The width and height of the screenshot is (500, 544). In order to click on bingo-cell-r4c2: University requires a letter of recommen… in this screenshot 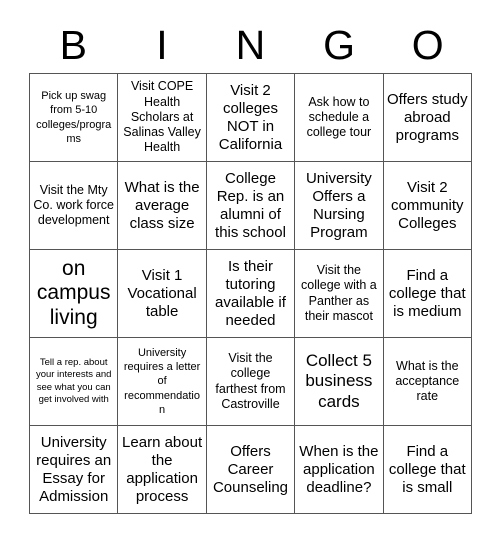, I will do `click(162, 382)`.